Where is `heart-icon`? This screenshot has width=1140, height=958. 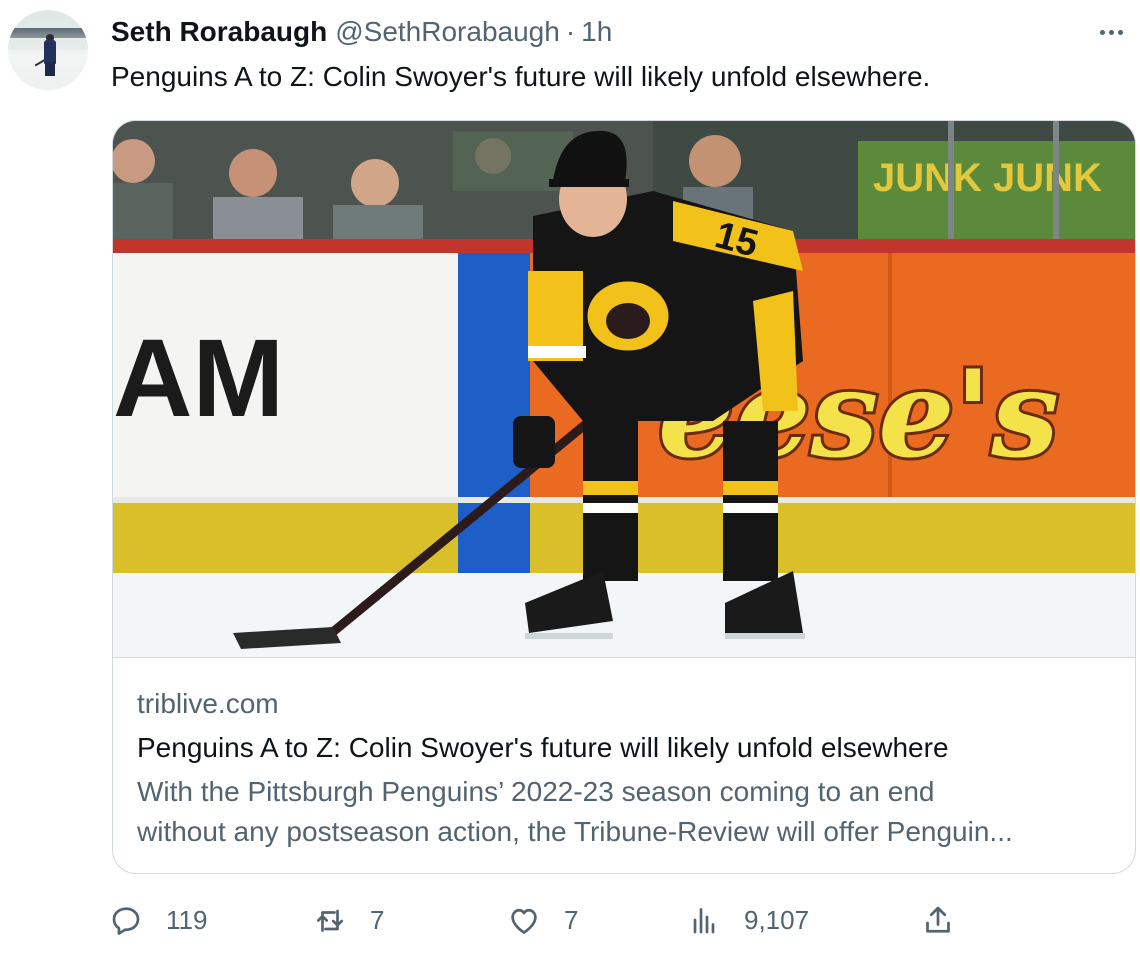 heart-icon is located at coordinates (524, 921).